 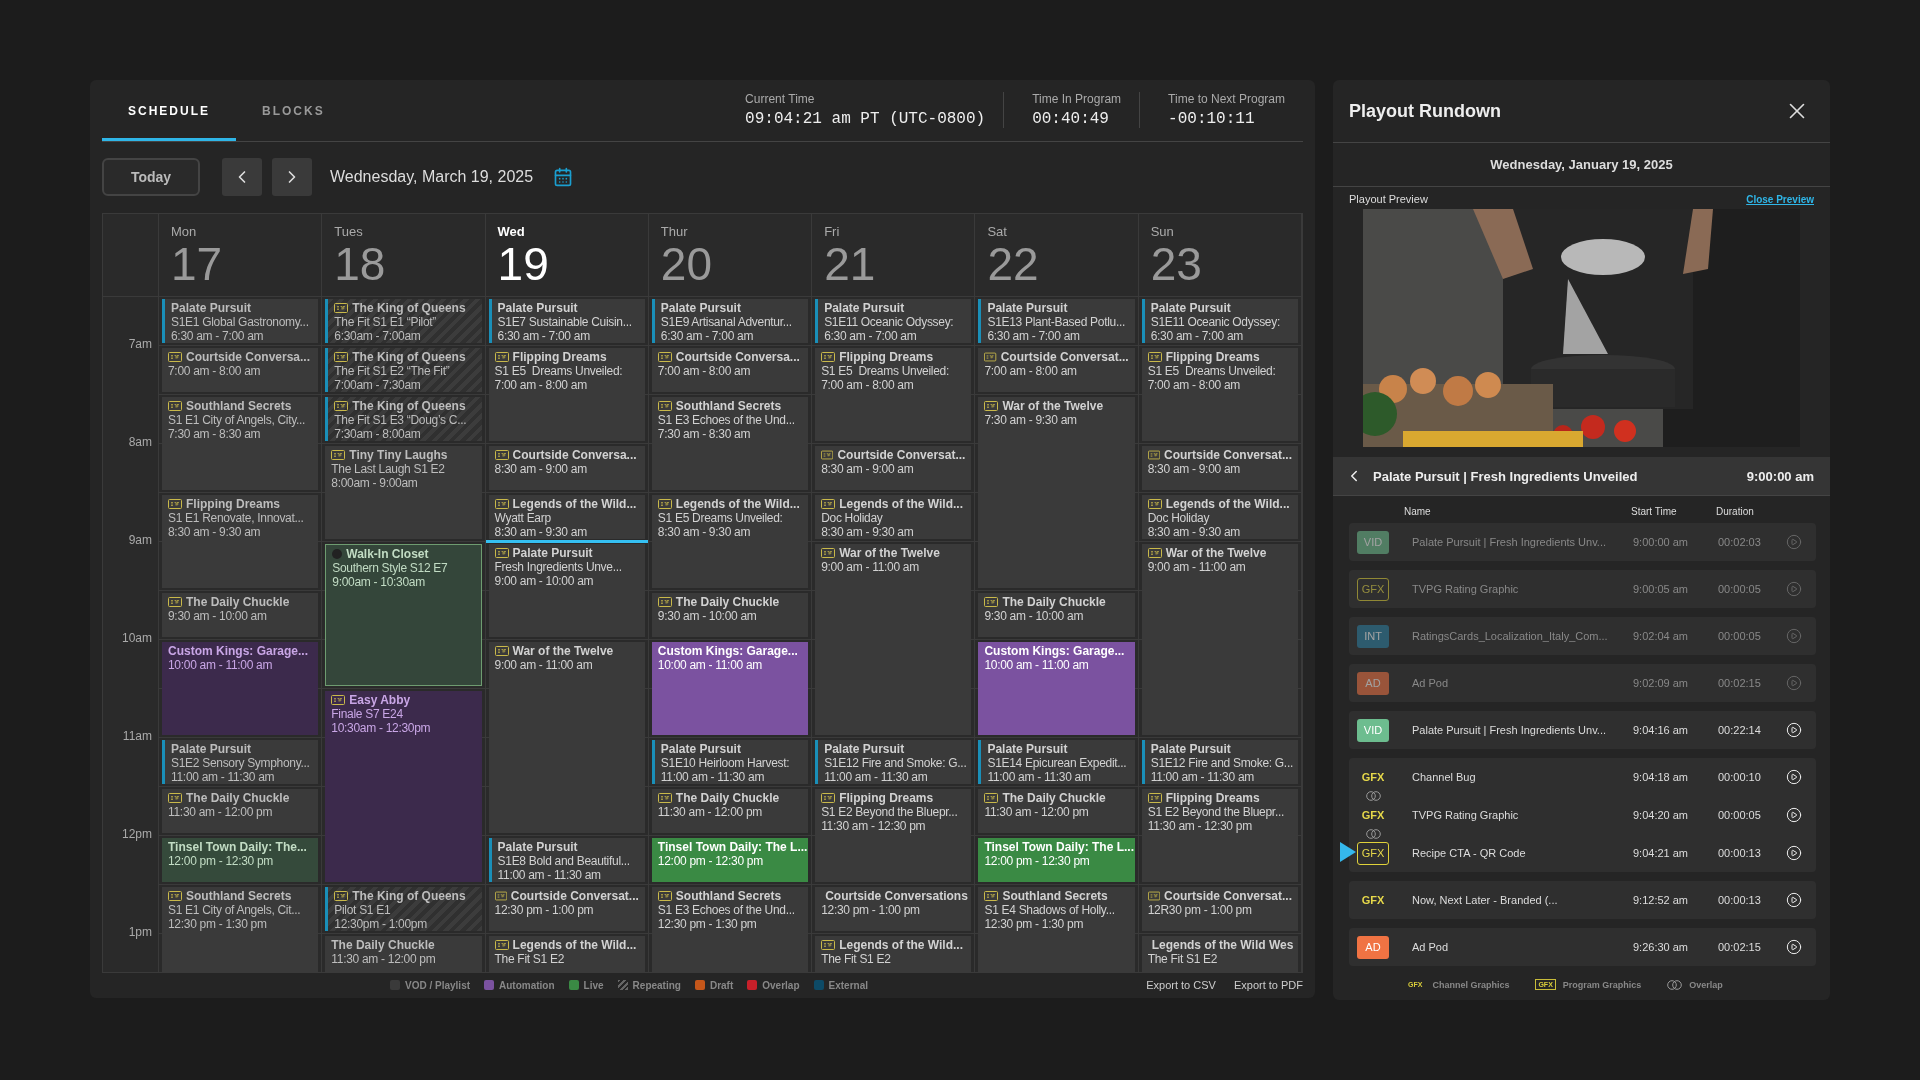 I want to click on clock-value: 09:04:21 am PT (UTC-0800), so click(x=865, y=119).